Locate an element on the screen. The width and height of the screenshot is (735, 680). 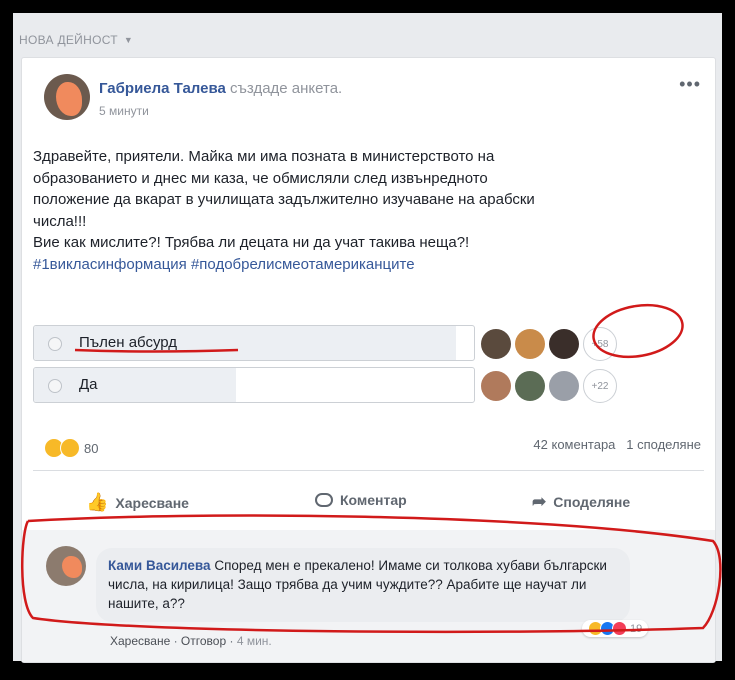
poll-option-label: Да is located at coordinates (88, 384).